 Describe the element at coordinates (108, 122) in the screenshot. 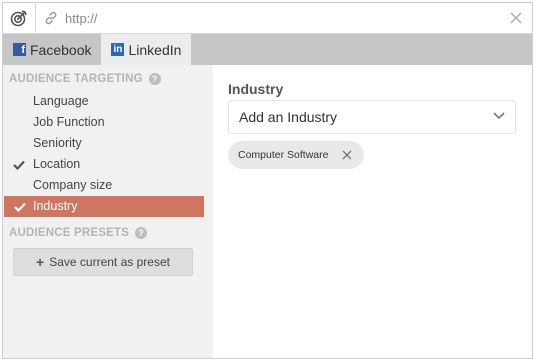

I see `sidebar-item-job-function: Job Function` at that location.